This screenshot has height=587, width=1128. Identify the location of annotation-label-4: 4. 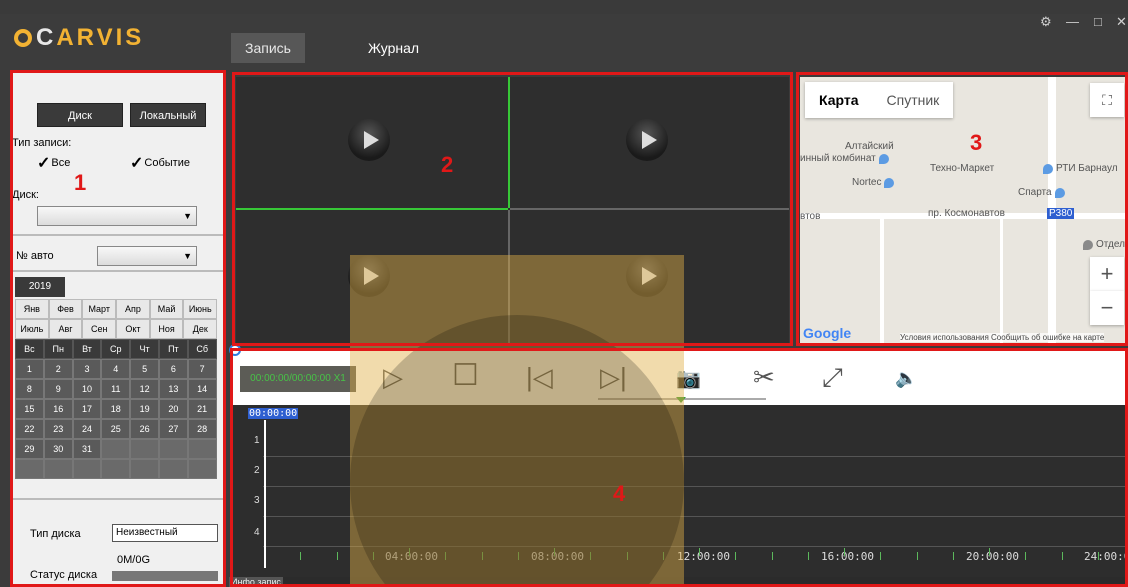
(619, 493).